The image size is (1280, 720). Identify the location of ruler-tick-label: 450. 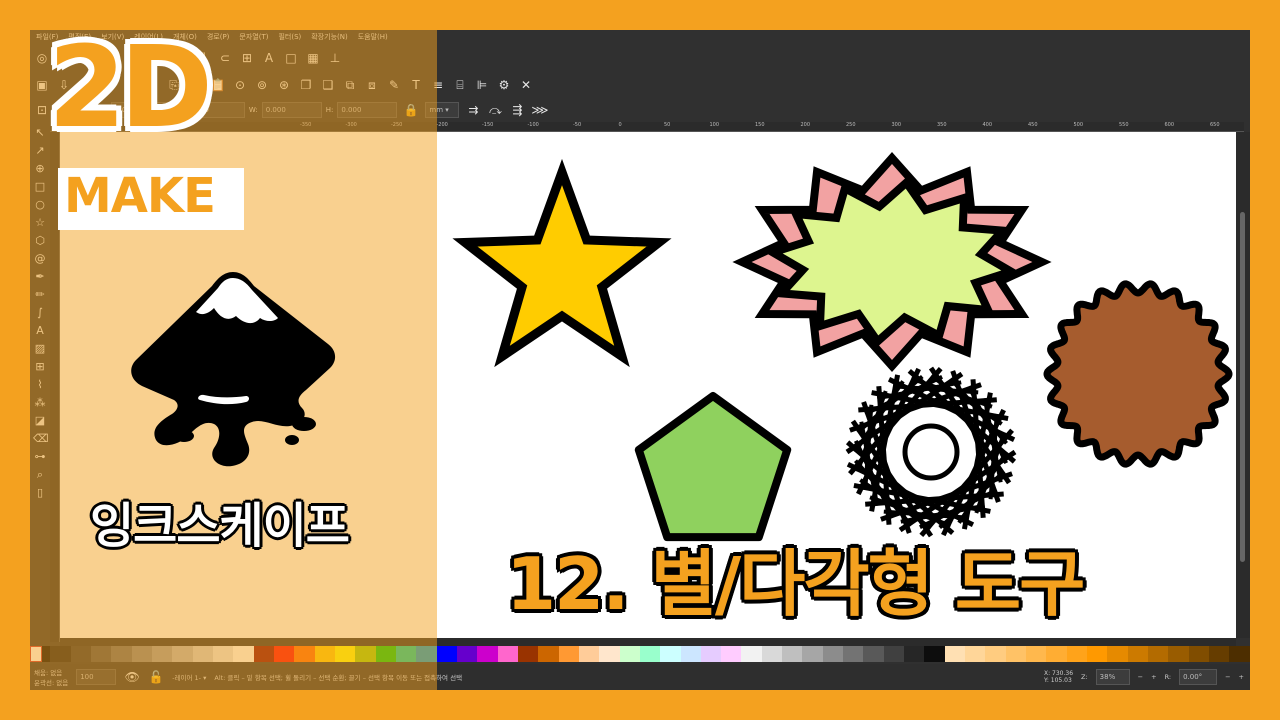
(1033, 125).